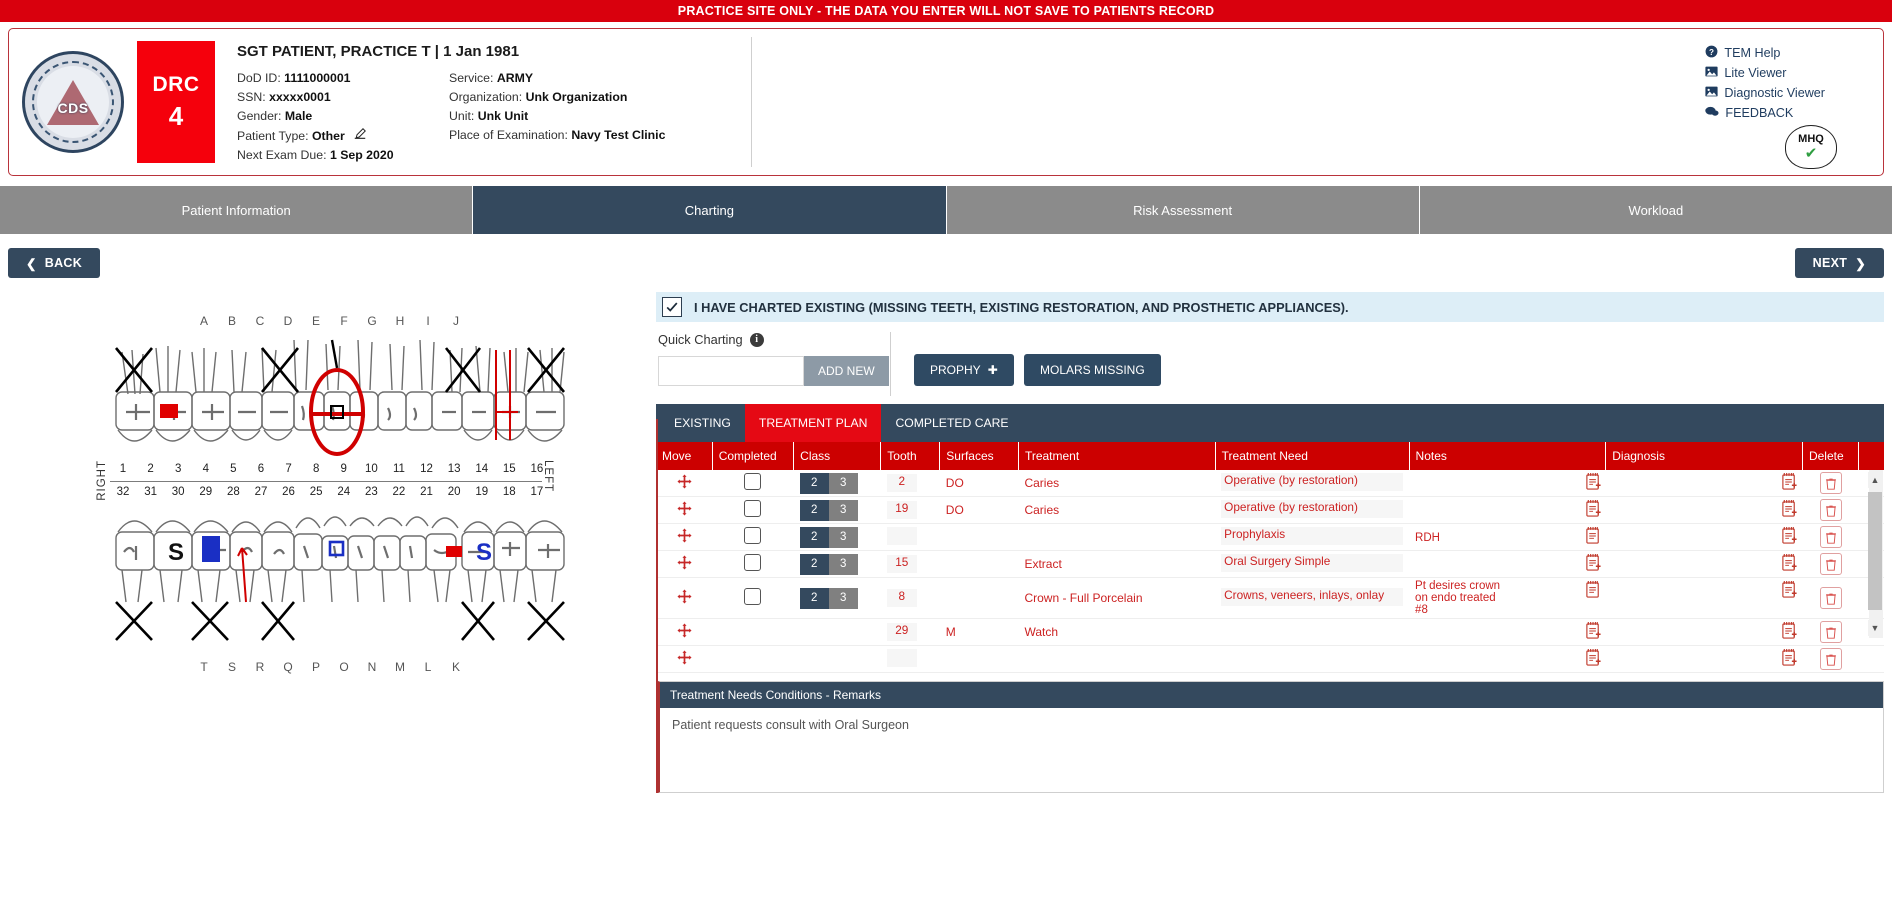  What do you see at coordinates (399, 492) in the screenshot?
I see `tooth-num-22: 22` at bounding box center [399, 492].